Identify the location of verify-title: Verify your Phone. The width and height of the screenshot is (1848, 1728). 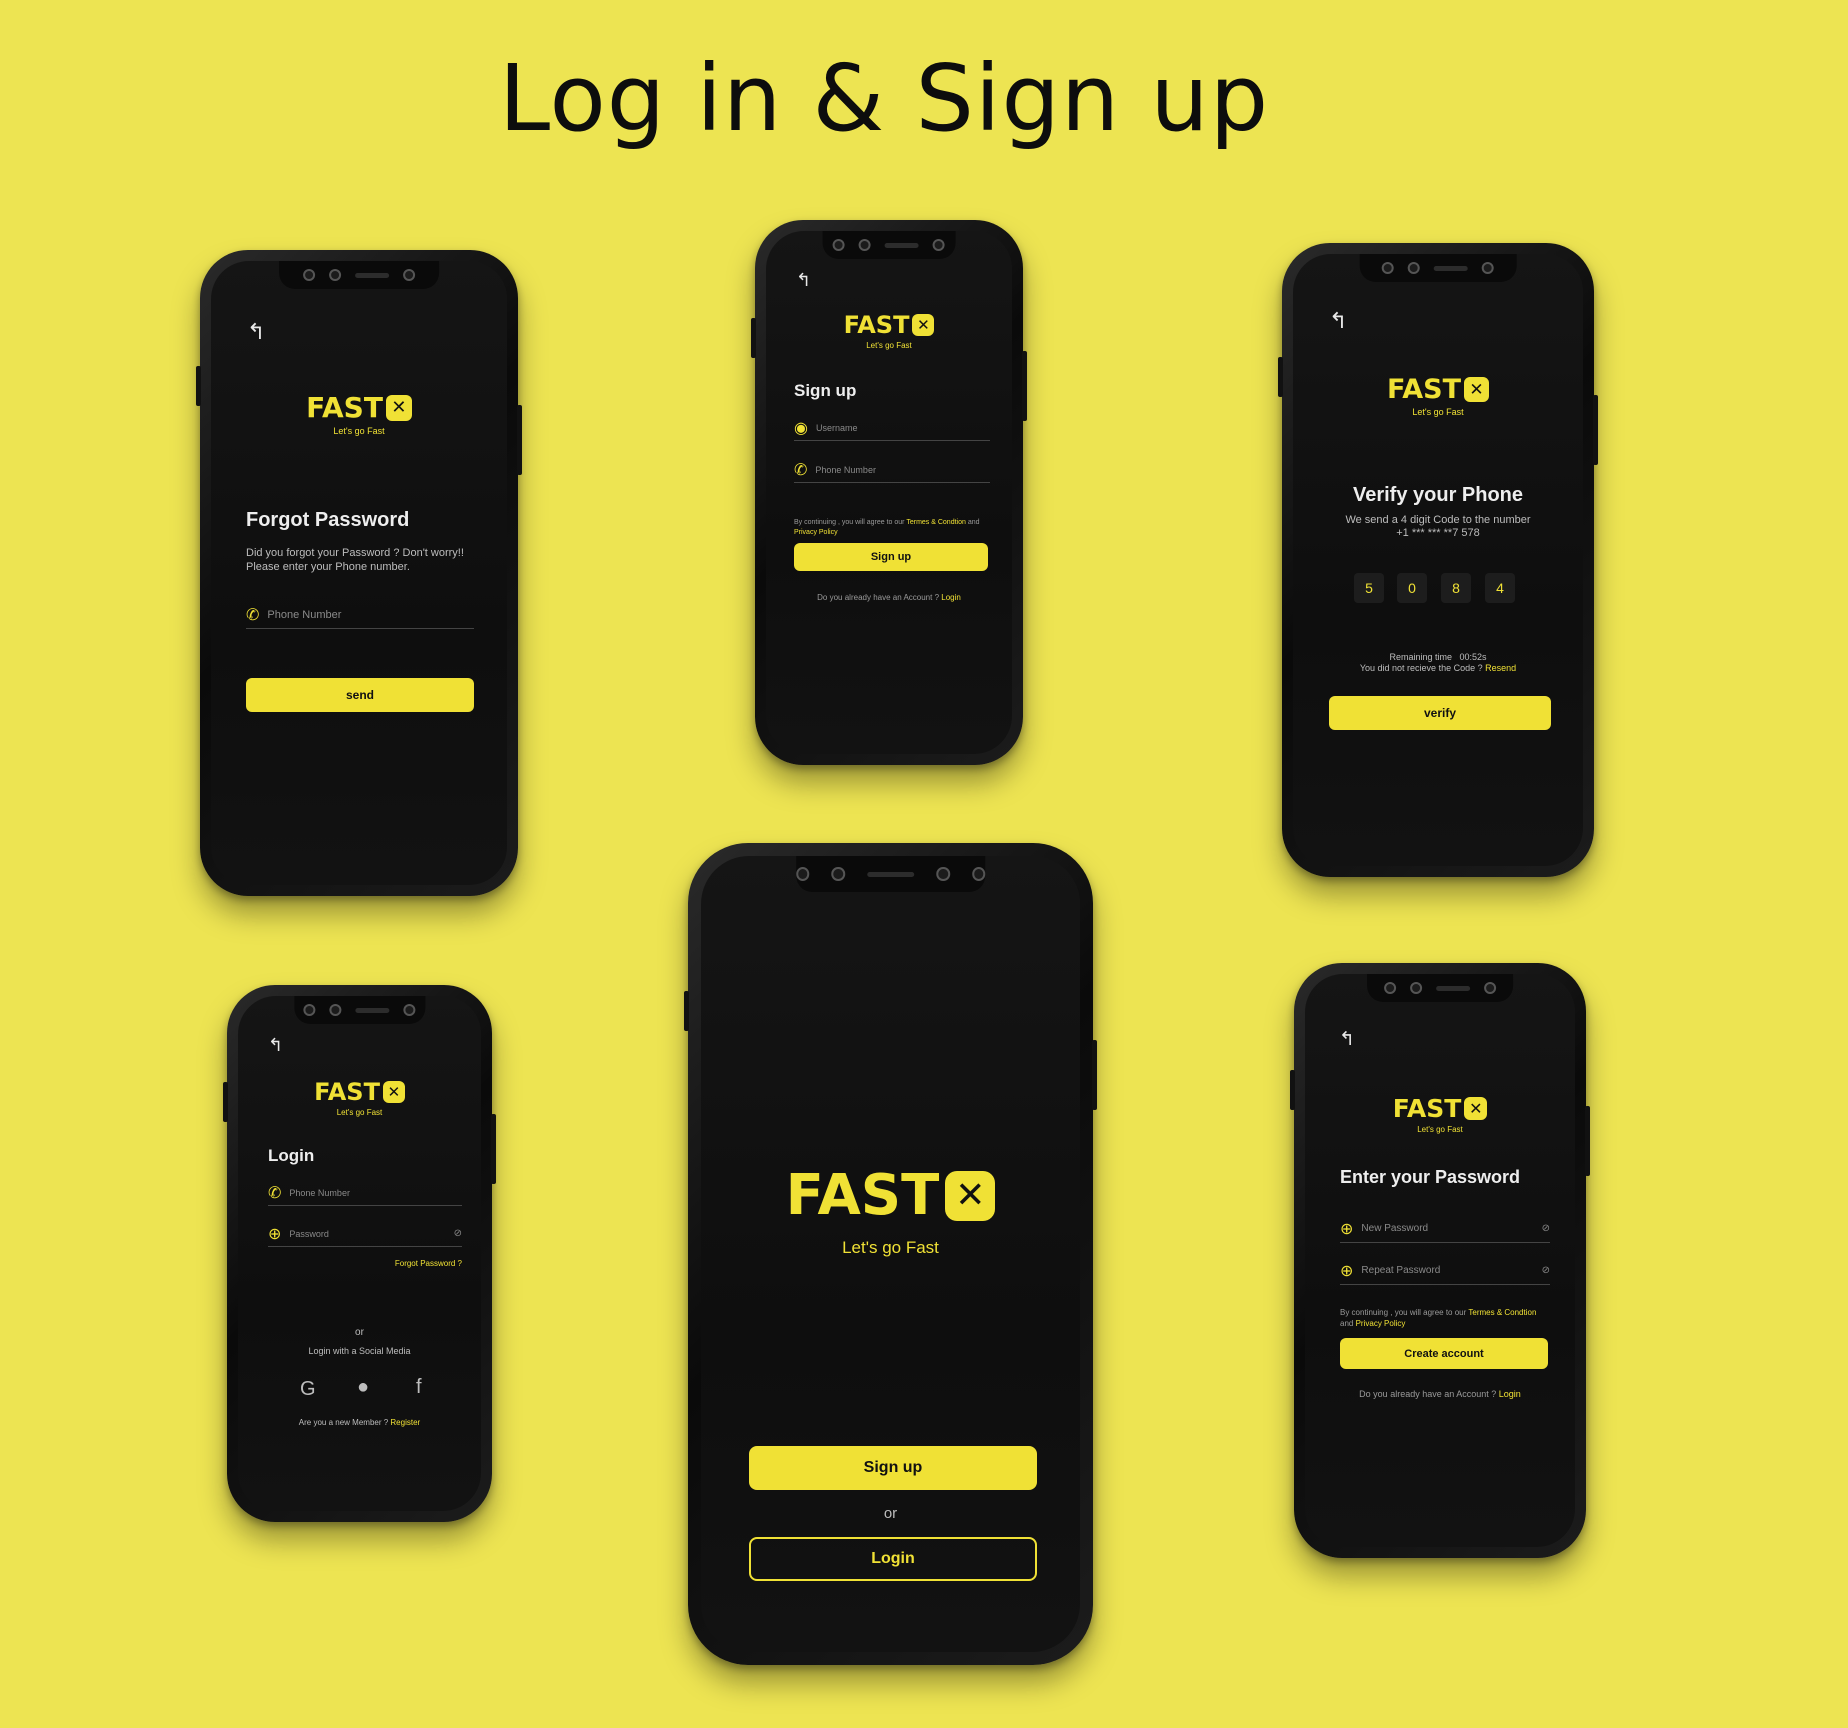
(1438, 495).